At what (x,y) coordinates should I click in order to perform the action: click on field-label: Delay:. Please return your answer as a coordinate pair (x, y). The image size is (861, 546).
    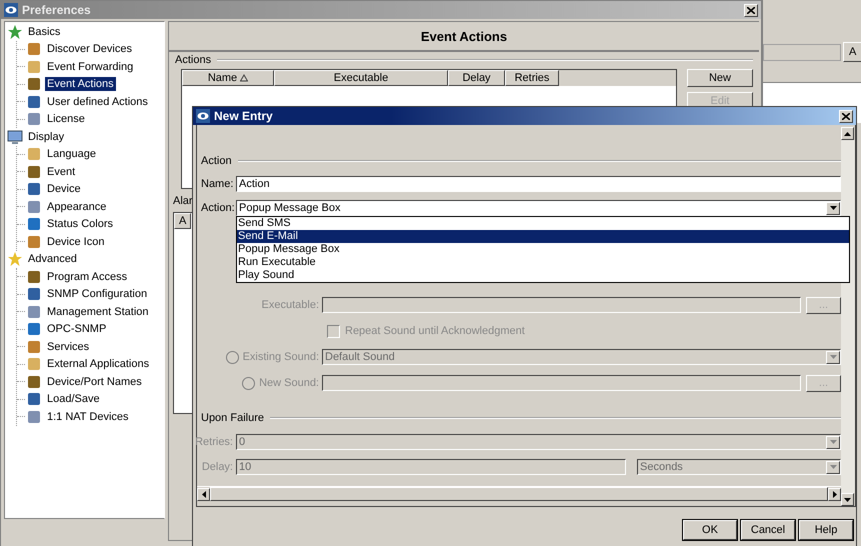
    Looking at the image, I should click on (216, 467).